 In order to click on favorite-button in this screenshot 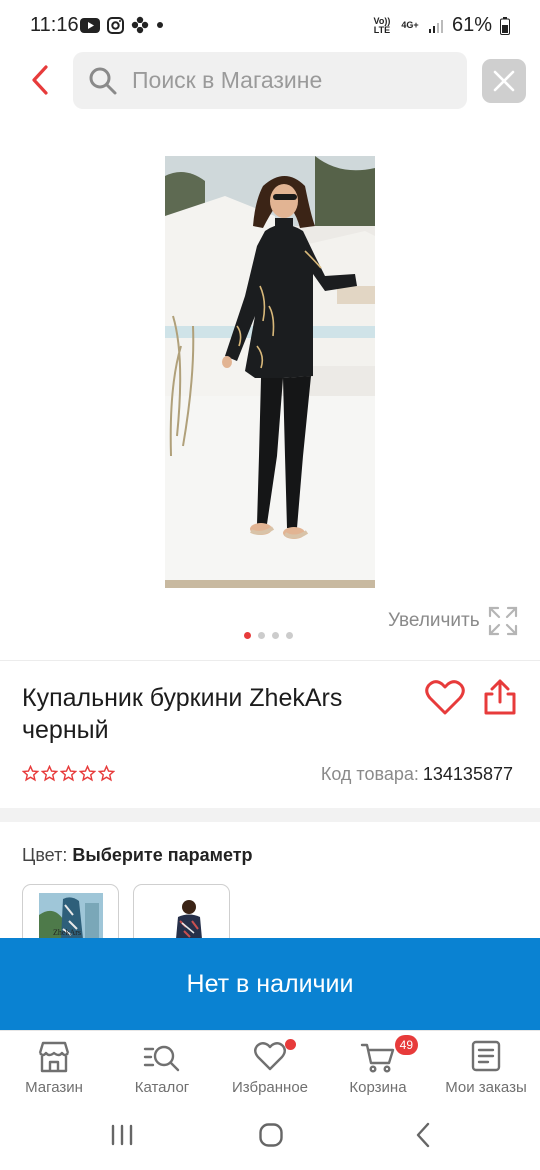, I will do `click(445, 698)`.